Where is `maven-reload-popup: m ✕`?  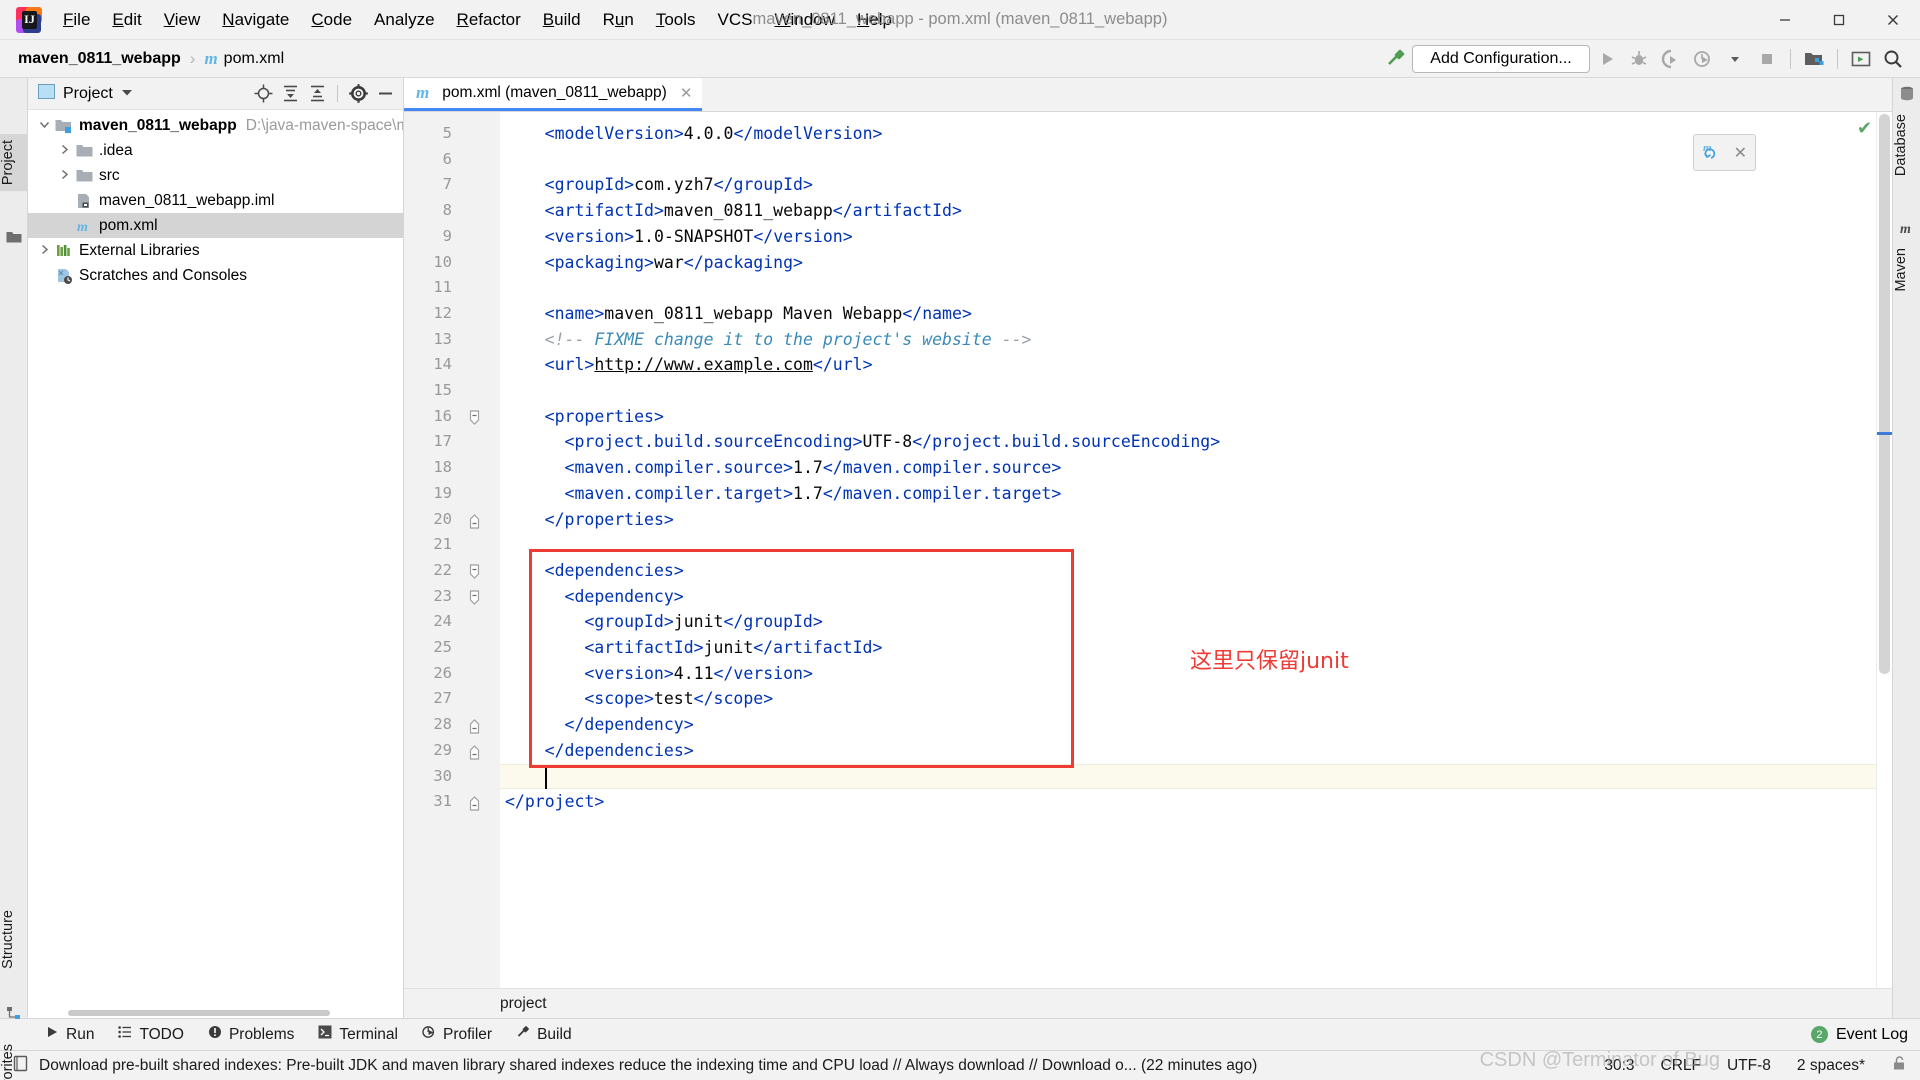 maven-reload-popup: m ✕ is located at coordinates (1724, 152).